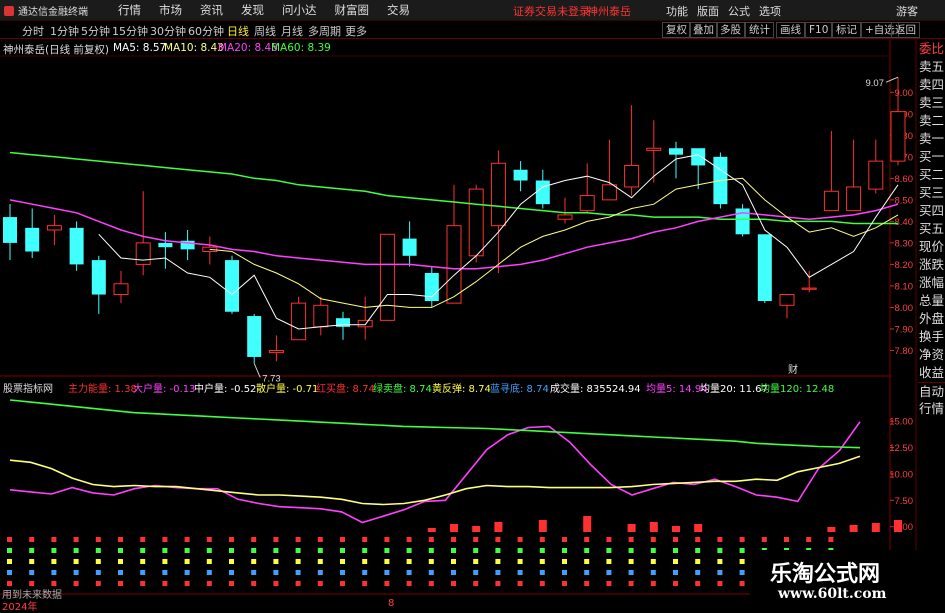  I want to click on f10-button: F10, so click(819, 30).